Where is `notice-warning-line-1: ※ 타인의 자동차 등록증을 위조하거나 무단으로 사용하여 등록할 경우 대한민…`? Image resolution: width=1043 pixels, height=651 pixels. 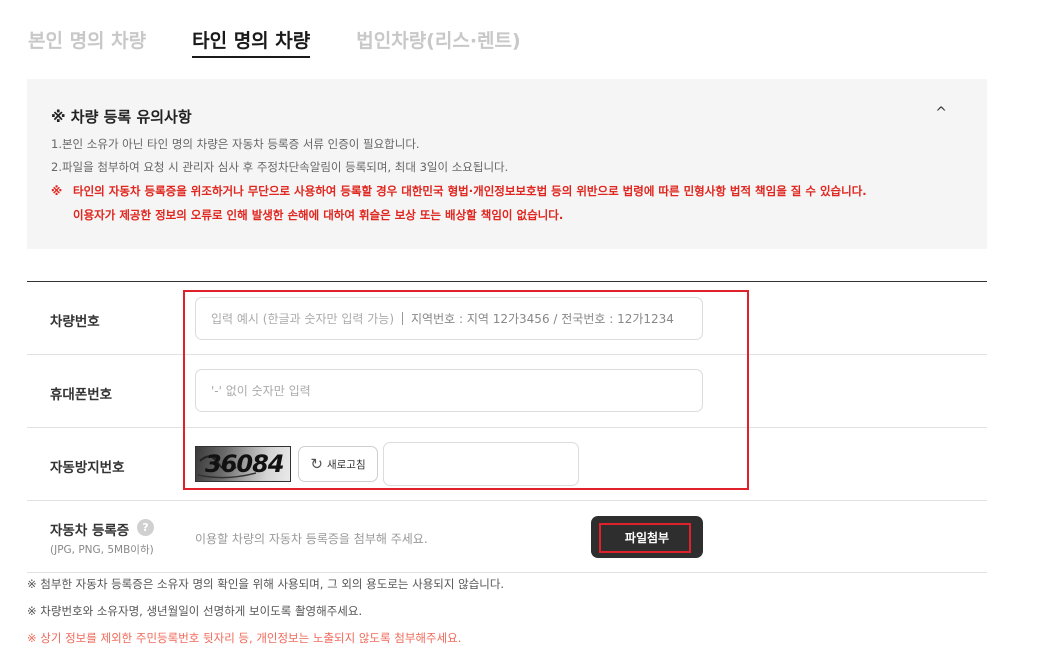
notice-warning-line-1: ※ 타인의 자동차 등록증을 위조하거나 무단으로 사용하여 등록할 경우 대한민… is located at coordinates (459, 191).